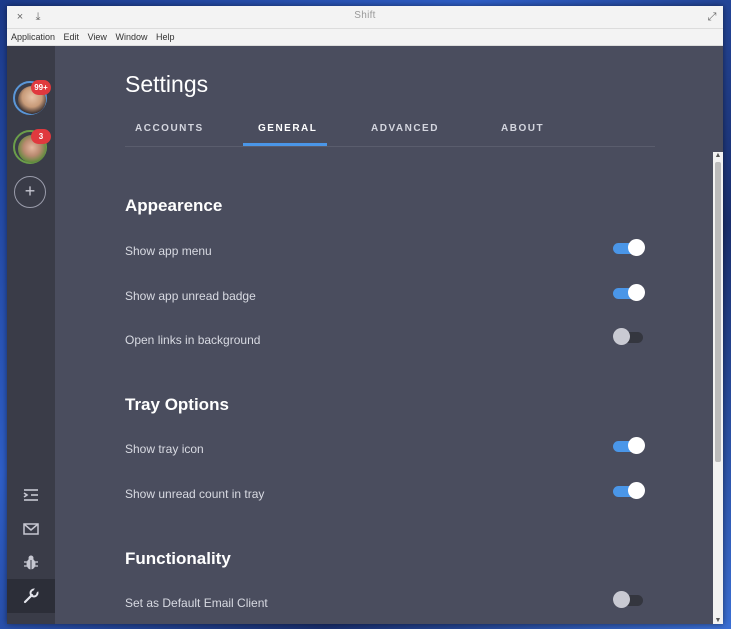 The height and width of the screenshot is (629, 731). Describe the element at coordinates (405, 128) in the screenshot. I see `tab-advanced: ADVANCED` at that location.